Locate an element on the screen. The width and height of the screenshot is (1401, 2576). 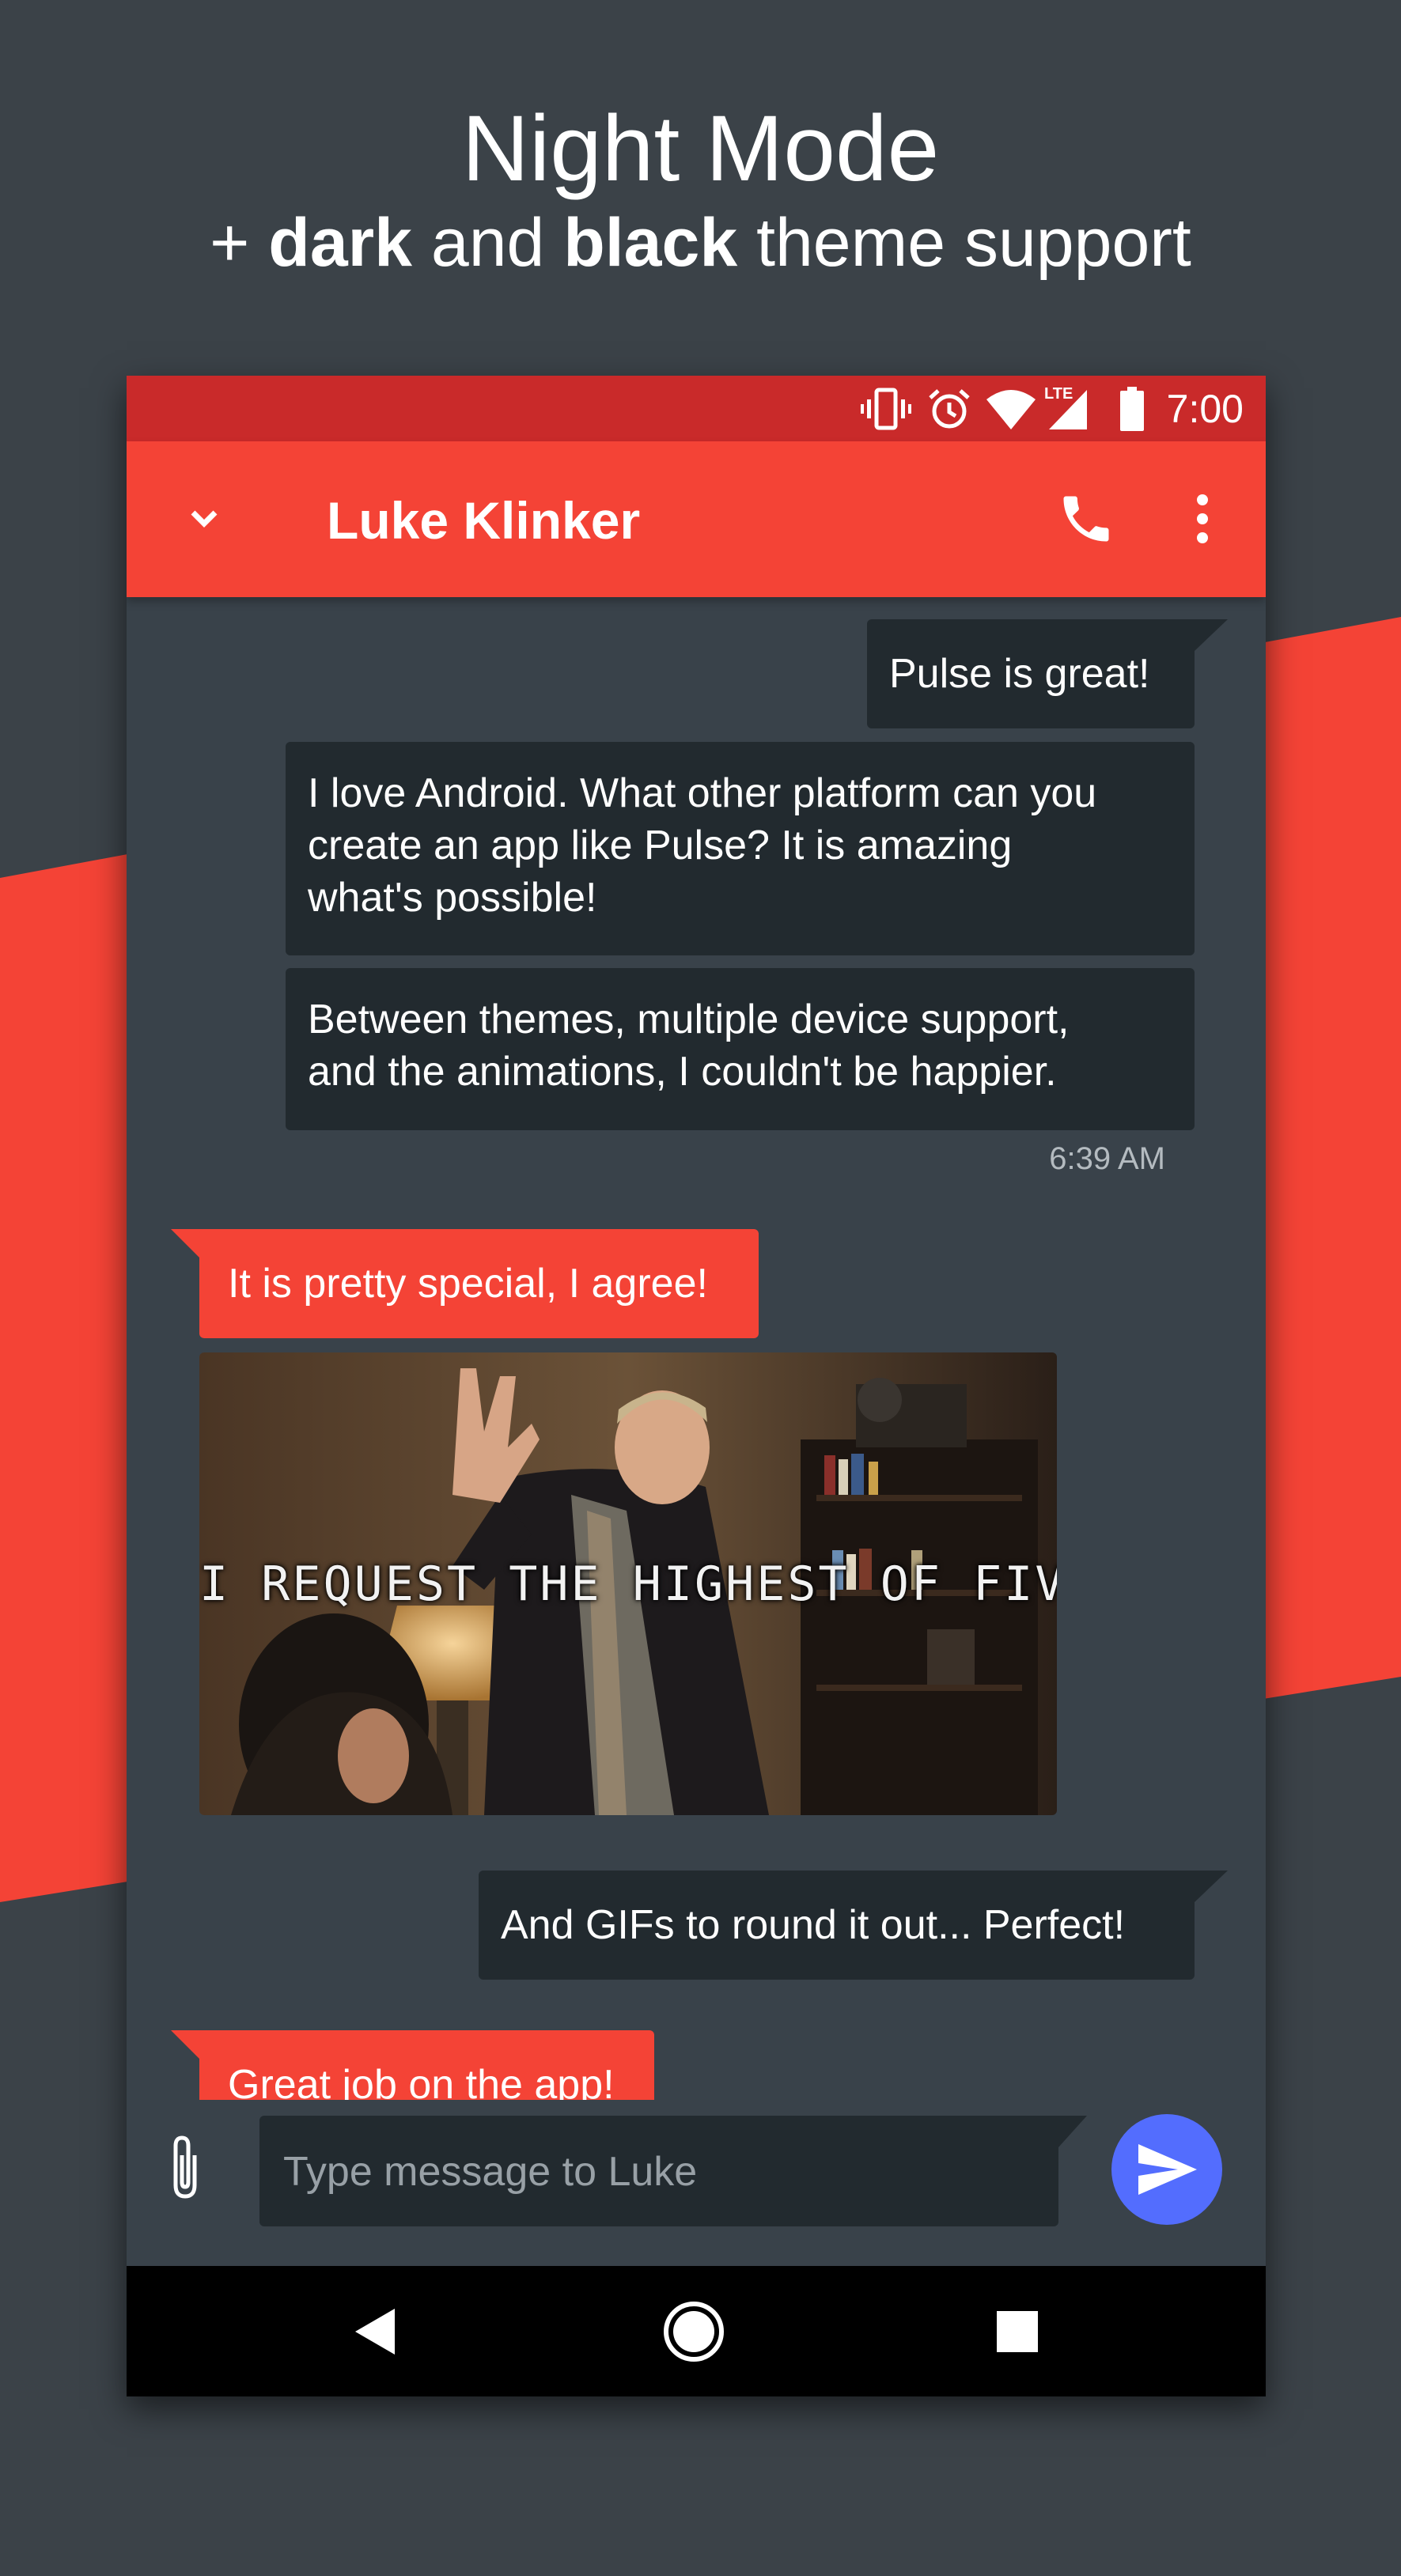
message-text: Great job on the app! is located at coordinates (421, 2081).